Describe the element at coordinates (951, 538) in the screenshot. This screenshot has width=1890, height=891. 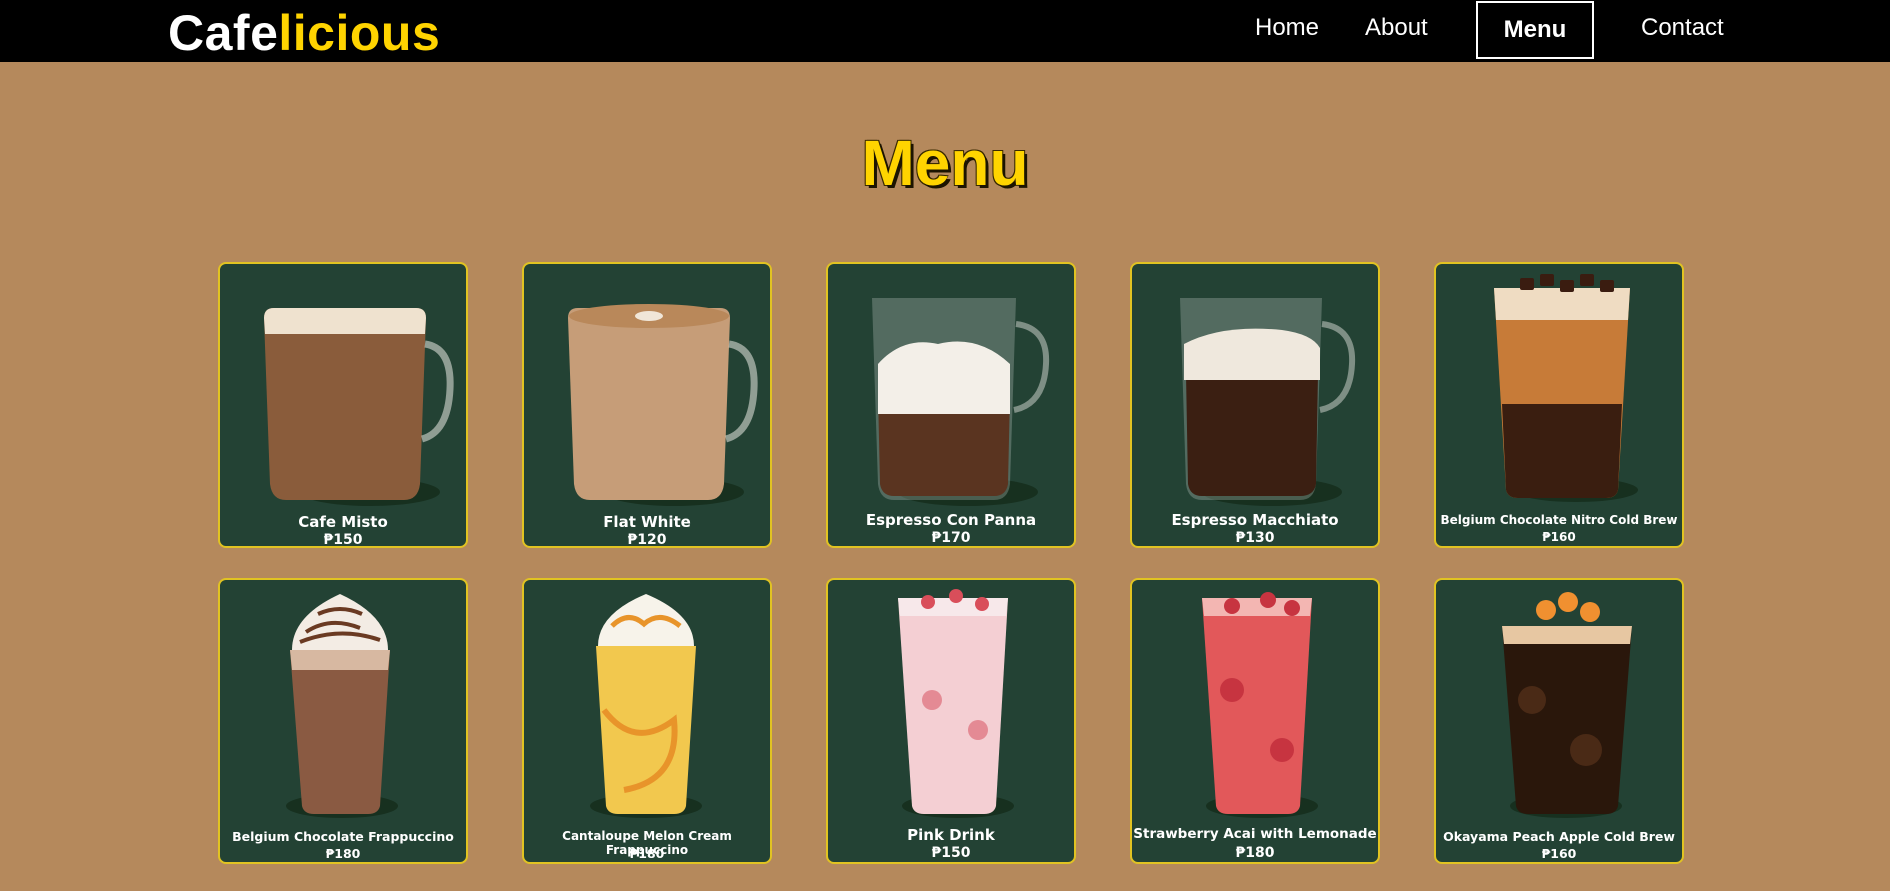
I see `item-price: ₱170` at that location.